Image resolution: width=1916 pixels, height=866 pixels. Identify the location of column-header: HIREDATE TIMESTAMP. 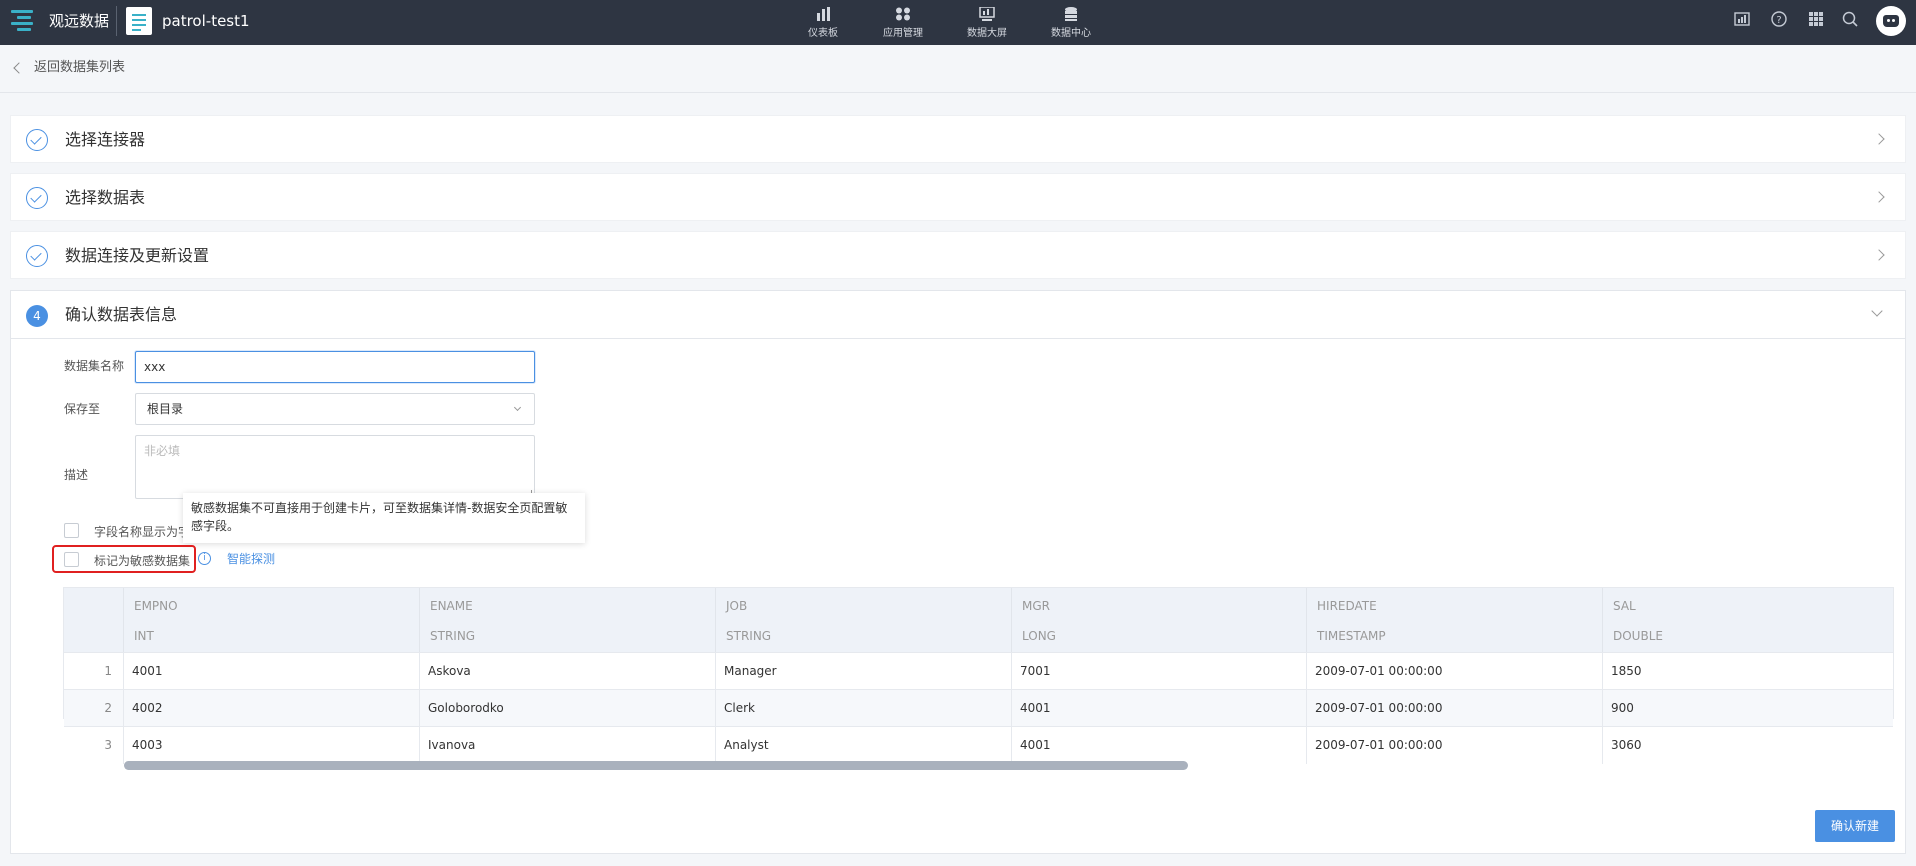
(1454, 620).